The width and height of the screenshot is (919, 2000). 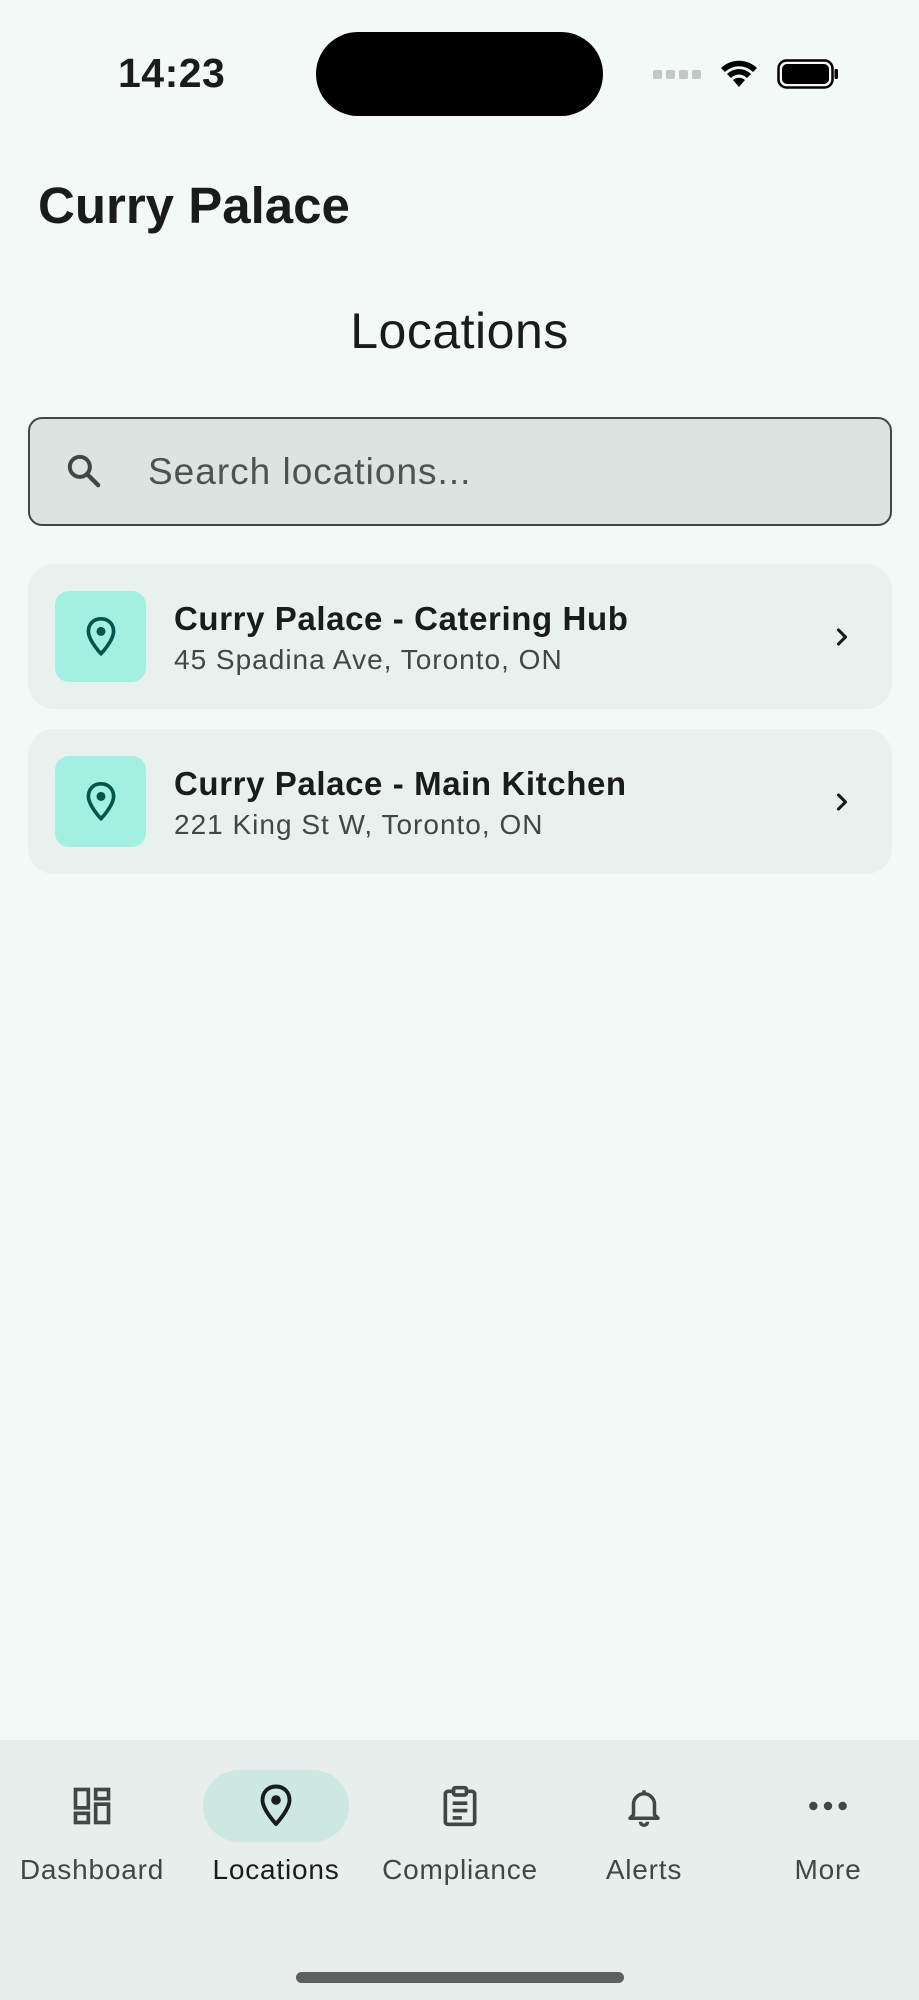 What do you see at coordinates (276, 1845) in the screenshot?
I see `nav-item-locations: Locations` at bounding box center [276, 1845].